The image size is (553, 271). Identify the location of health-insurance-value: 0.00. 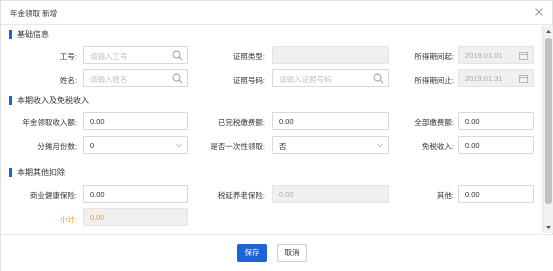
(97, 194).